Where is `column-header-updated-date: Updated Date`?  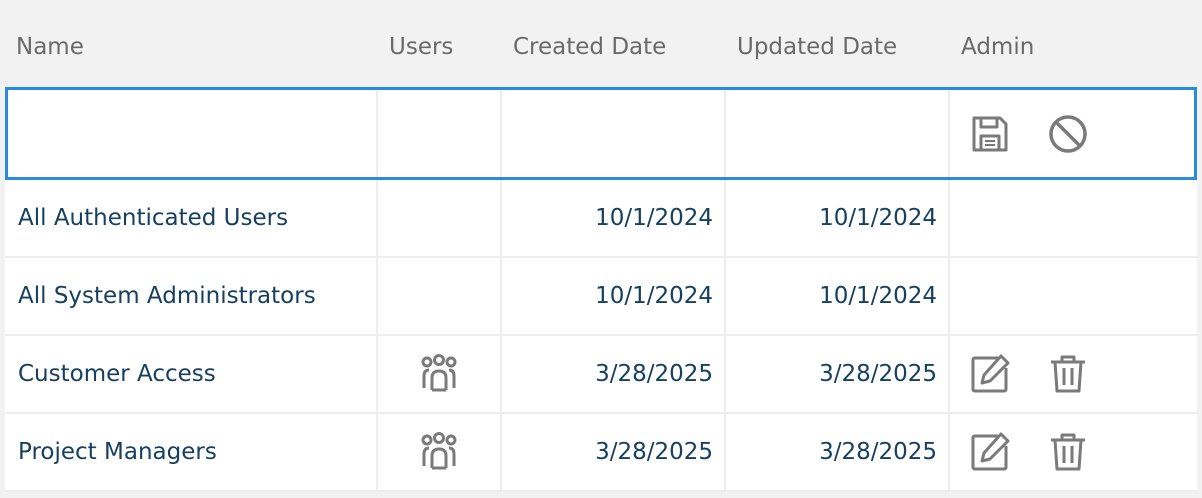
column-header-updated-date: Updated Date is located at coordinates (838, 43).